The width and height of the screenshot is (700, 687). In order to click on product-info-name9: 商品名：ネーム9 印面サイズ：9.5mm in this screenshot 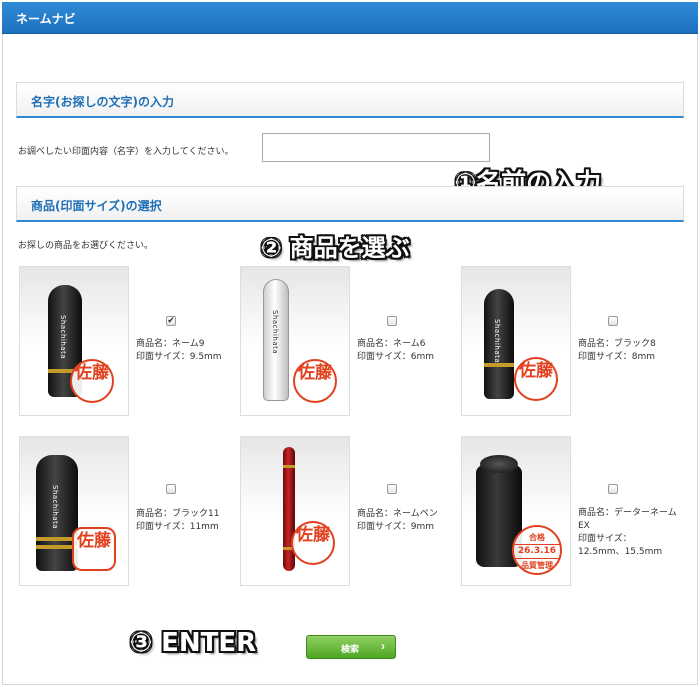, I will do `click(188, 351)`.